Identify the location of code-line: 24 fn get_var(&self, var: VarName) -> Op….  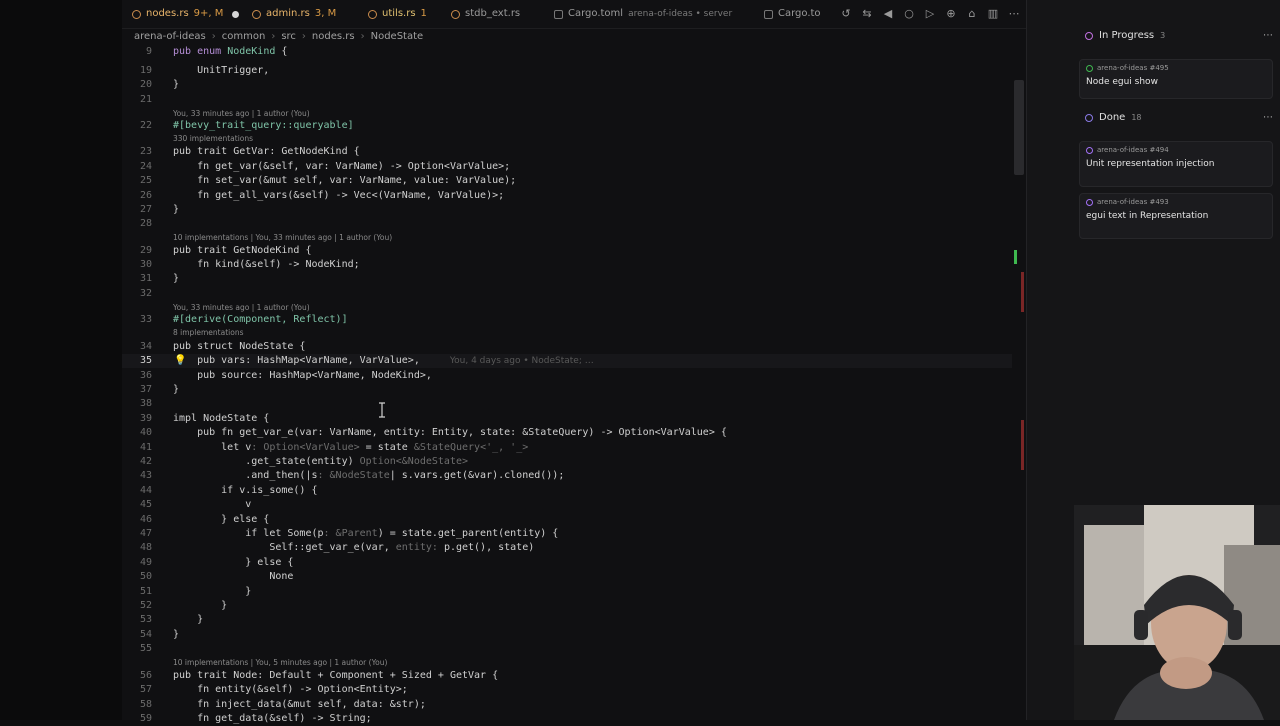
(574, 167).